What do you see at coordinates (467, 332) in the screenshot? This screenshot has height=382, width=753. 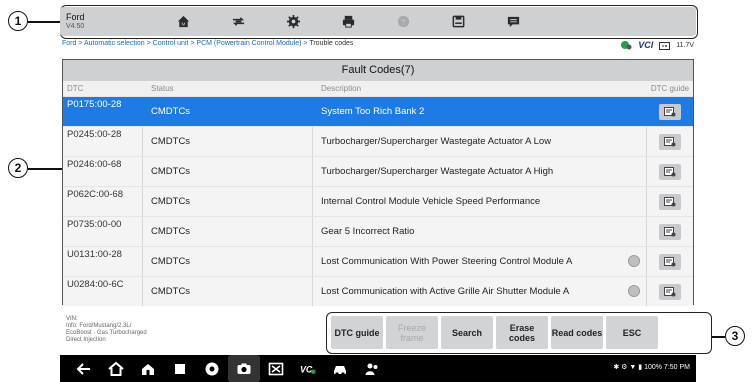 I see `search-button: Search` at bounding box center [467, 332].